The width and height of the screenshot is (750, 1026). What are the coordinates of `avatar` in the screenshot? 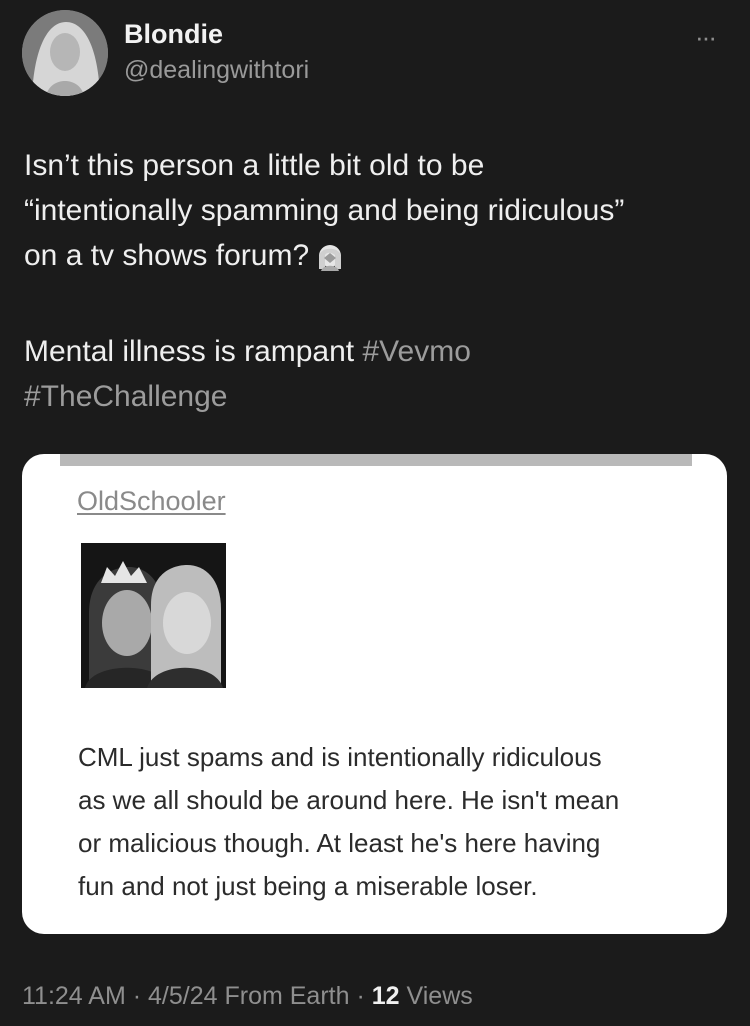 It's located at (65, 53).